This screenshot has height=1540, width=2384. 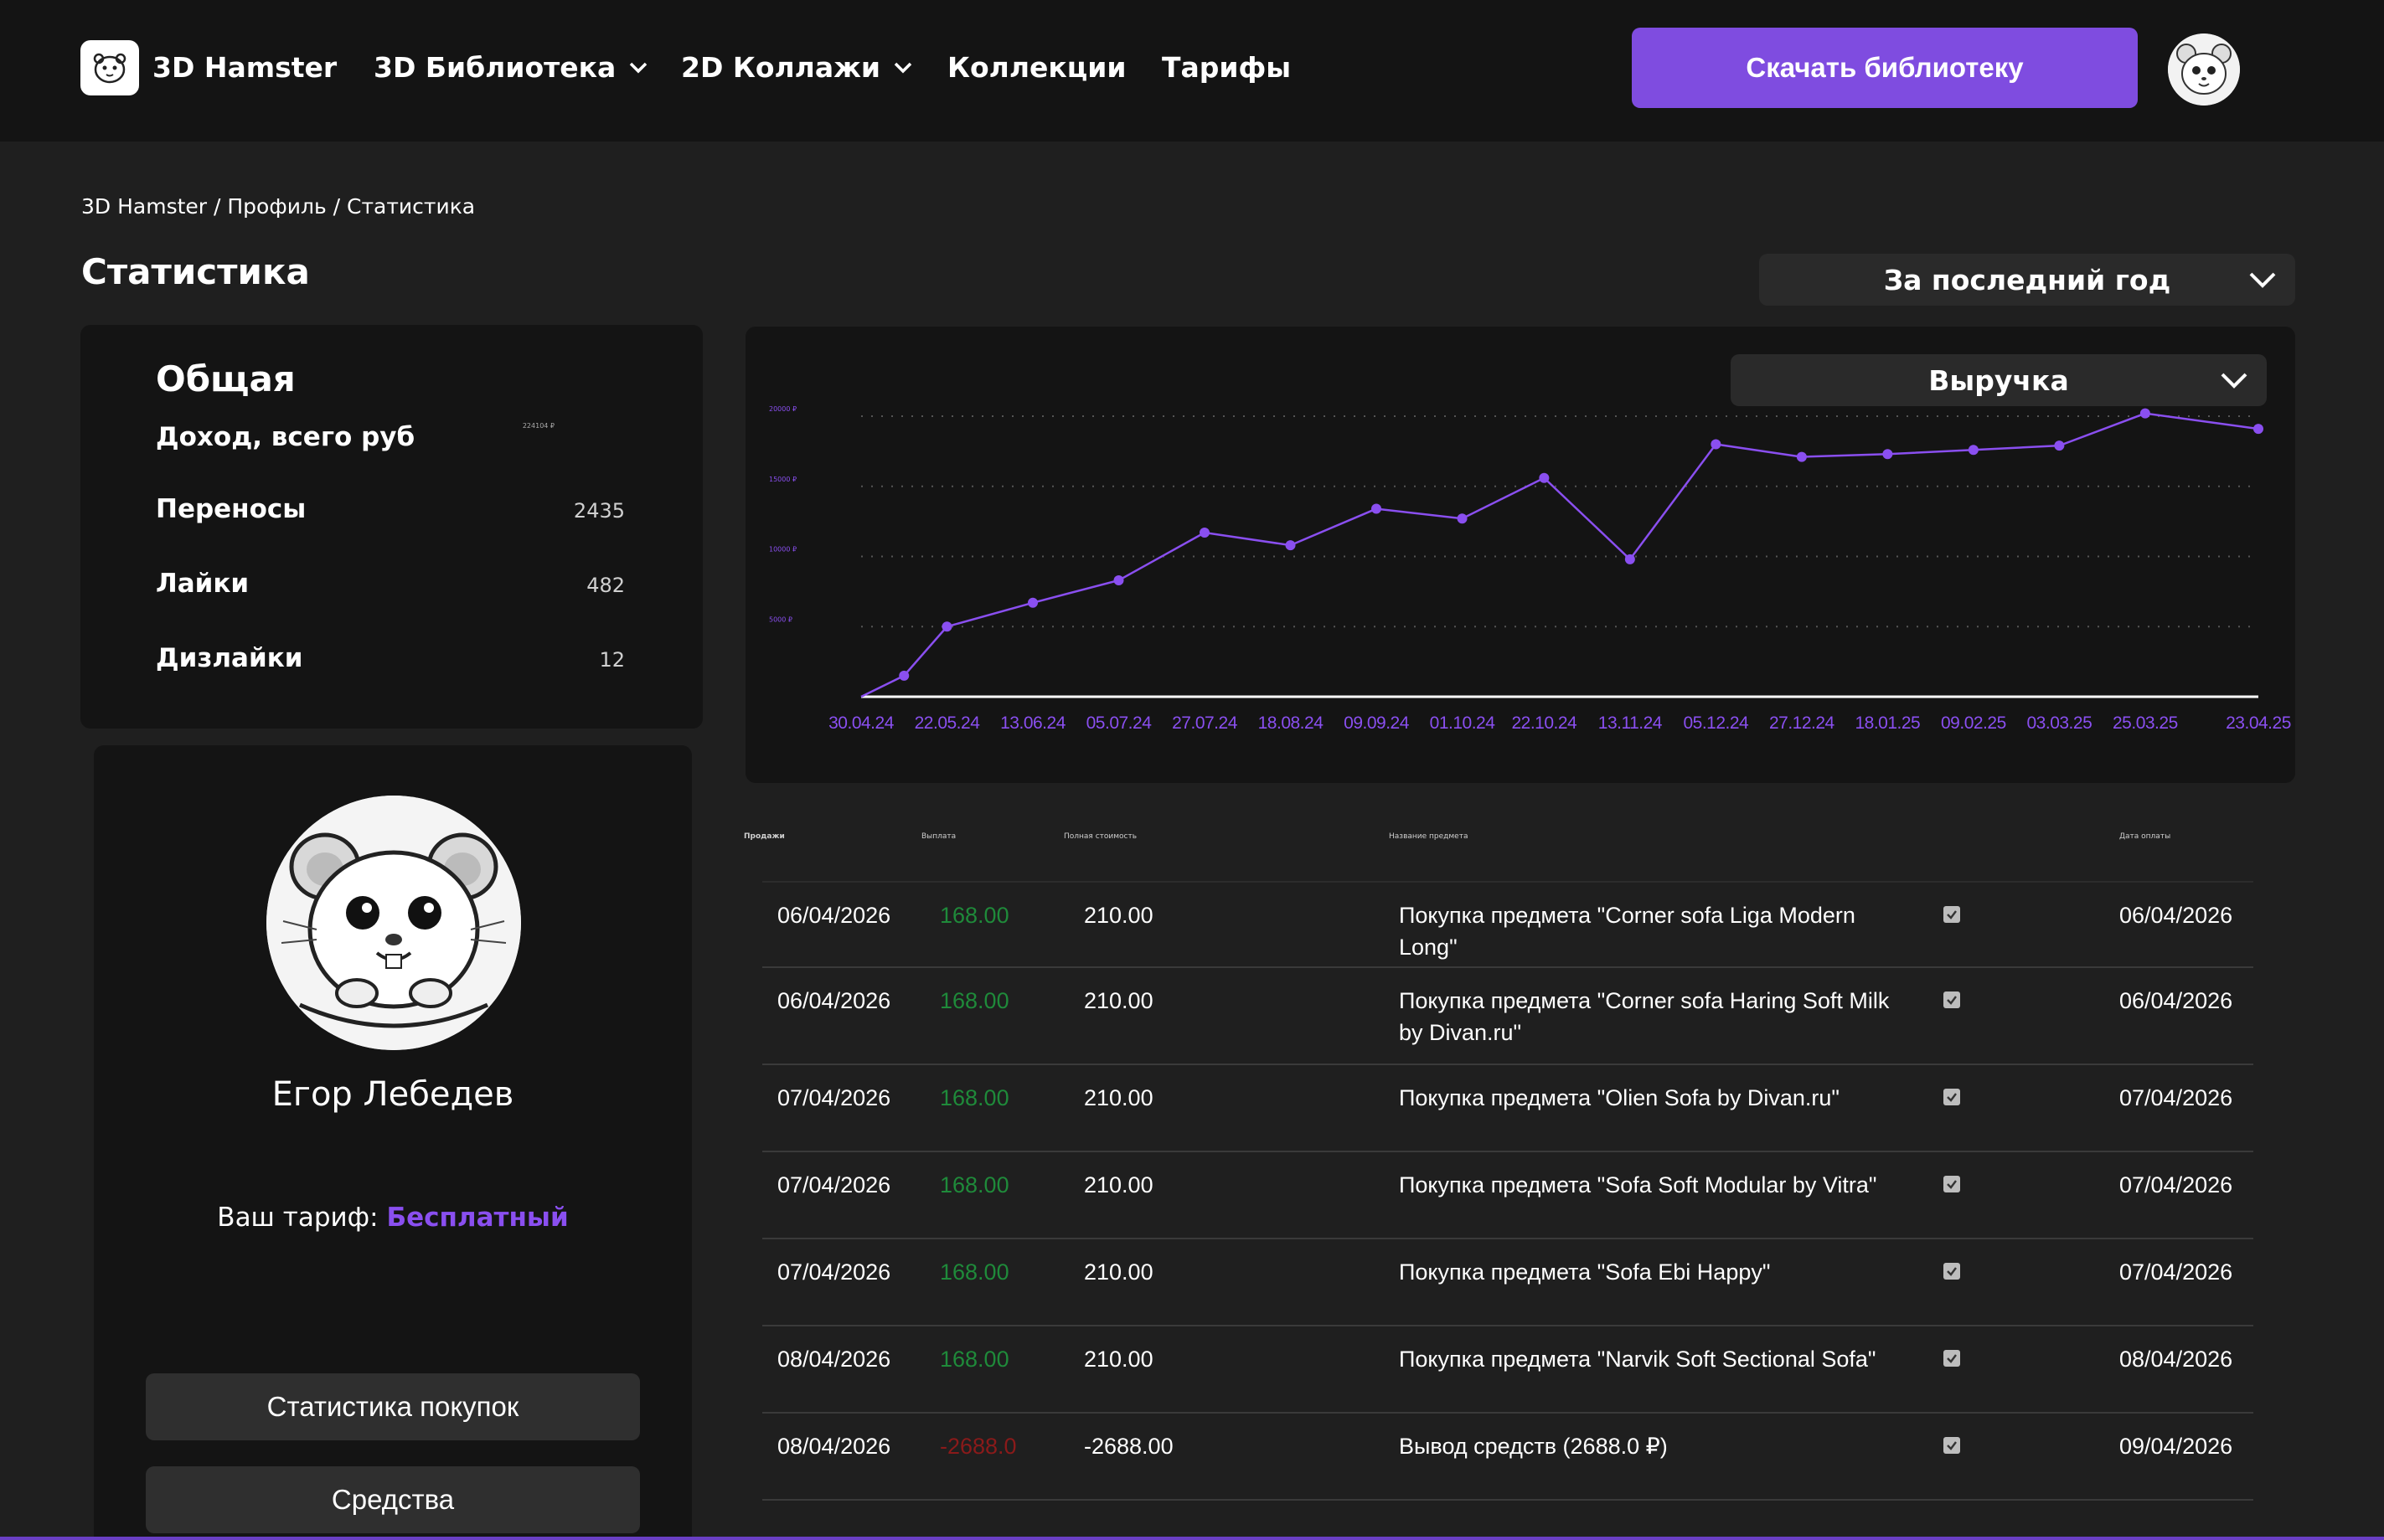 I want to click on period-select: За последний год, so click(x=2027, y=280).